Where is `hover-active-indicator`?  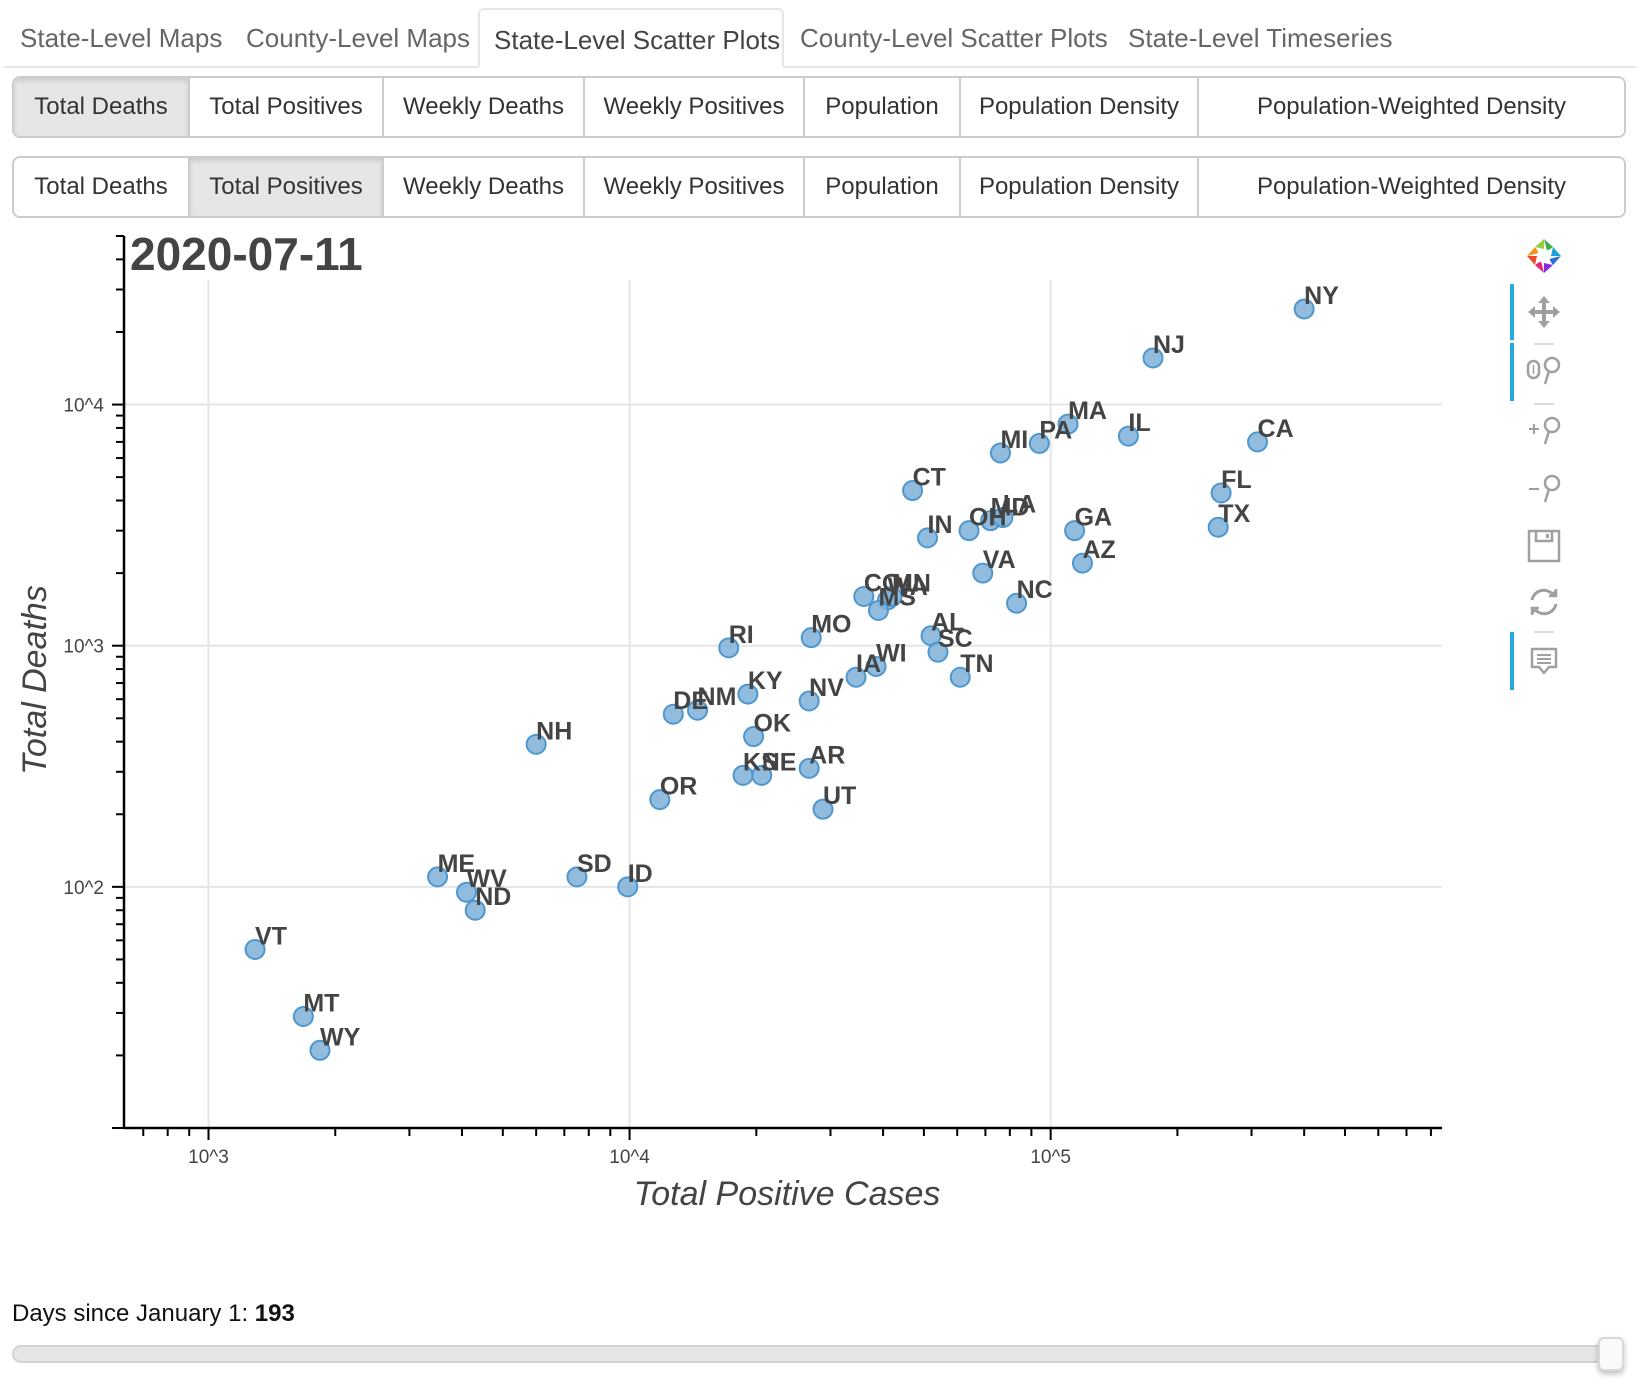 hover-active-indicator is located at coordinates (1512, 661).